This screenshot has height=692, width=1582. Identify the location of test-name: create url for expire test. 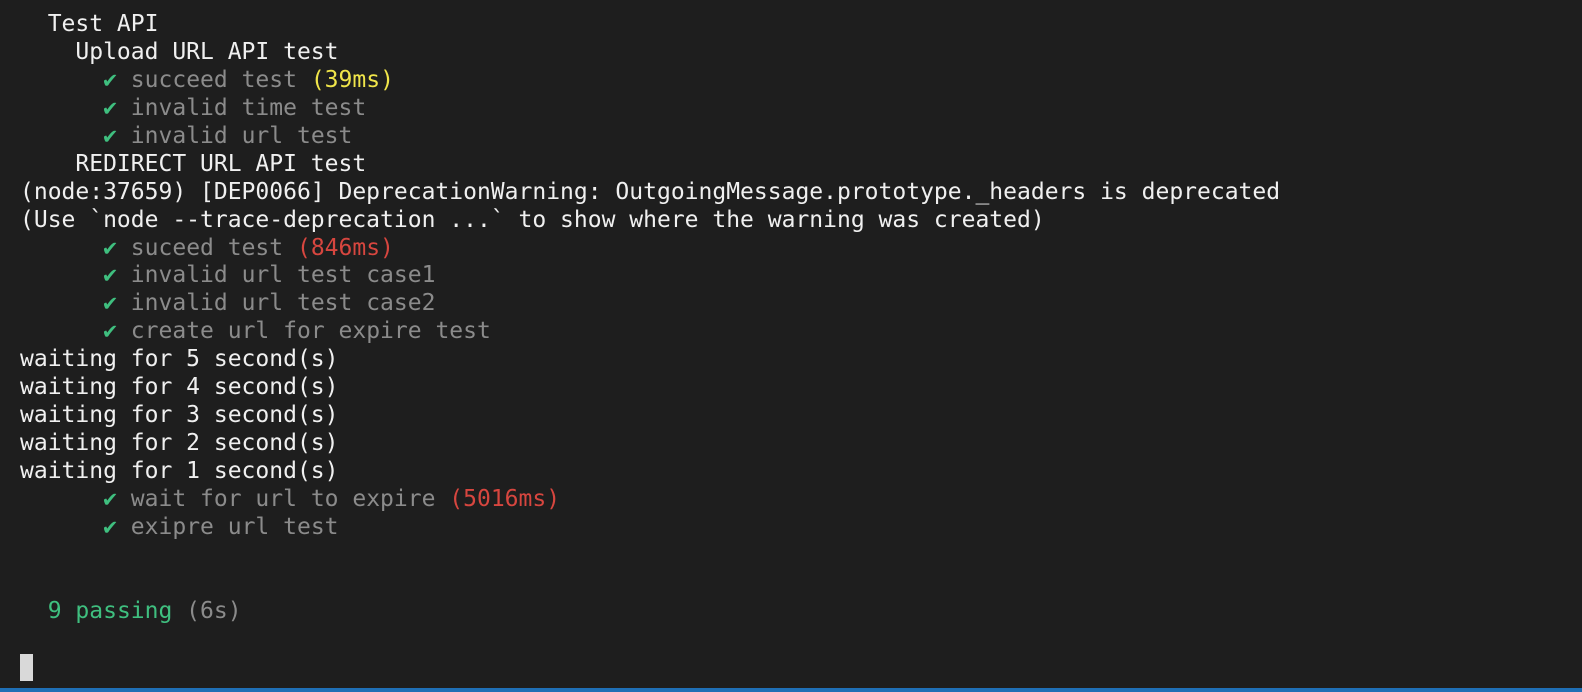
(303, 331).